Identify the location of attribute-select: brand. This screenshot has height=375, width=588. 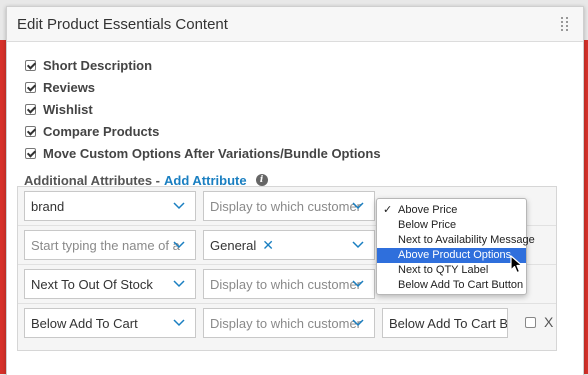
(110, 206).